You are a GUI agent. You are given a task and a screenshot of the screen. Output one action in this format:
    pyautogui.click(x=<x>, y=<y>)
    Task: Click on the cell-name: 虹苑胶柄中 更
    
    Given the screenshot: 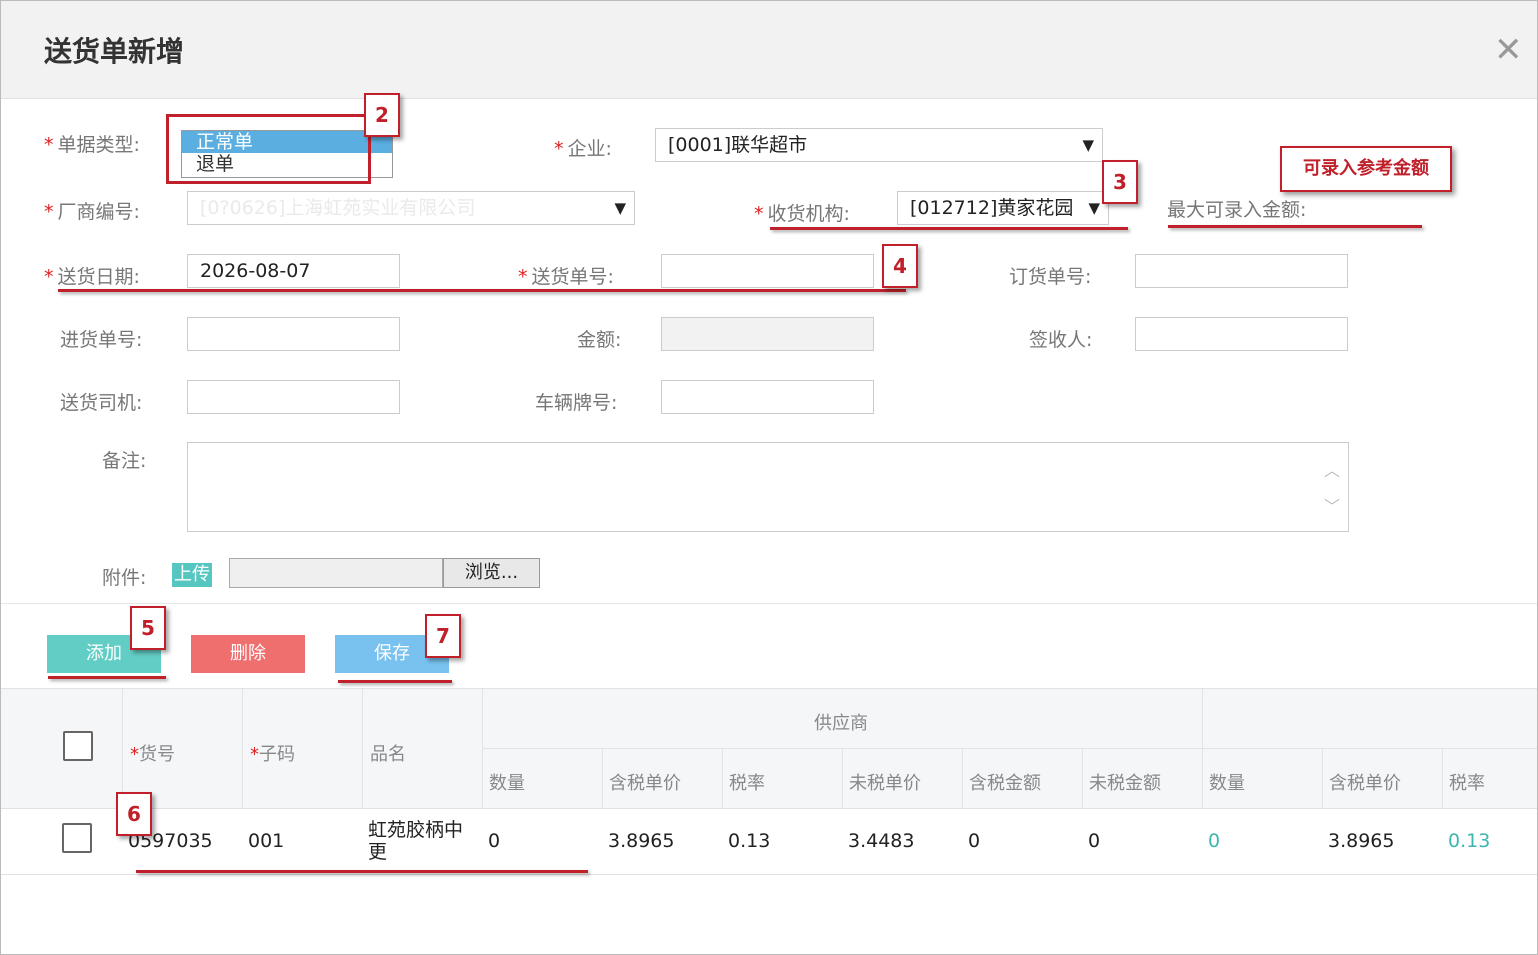 What is the action you would take?
    pyautogui.click(x=416, y=841)
    